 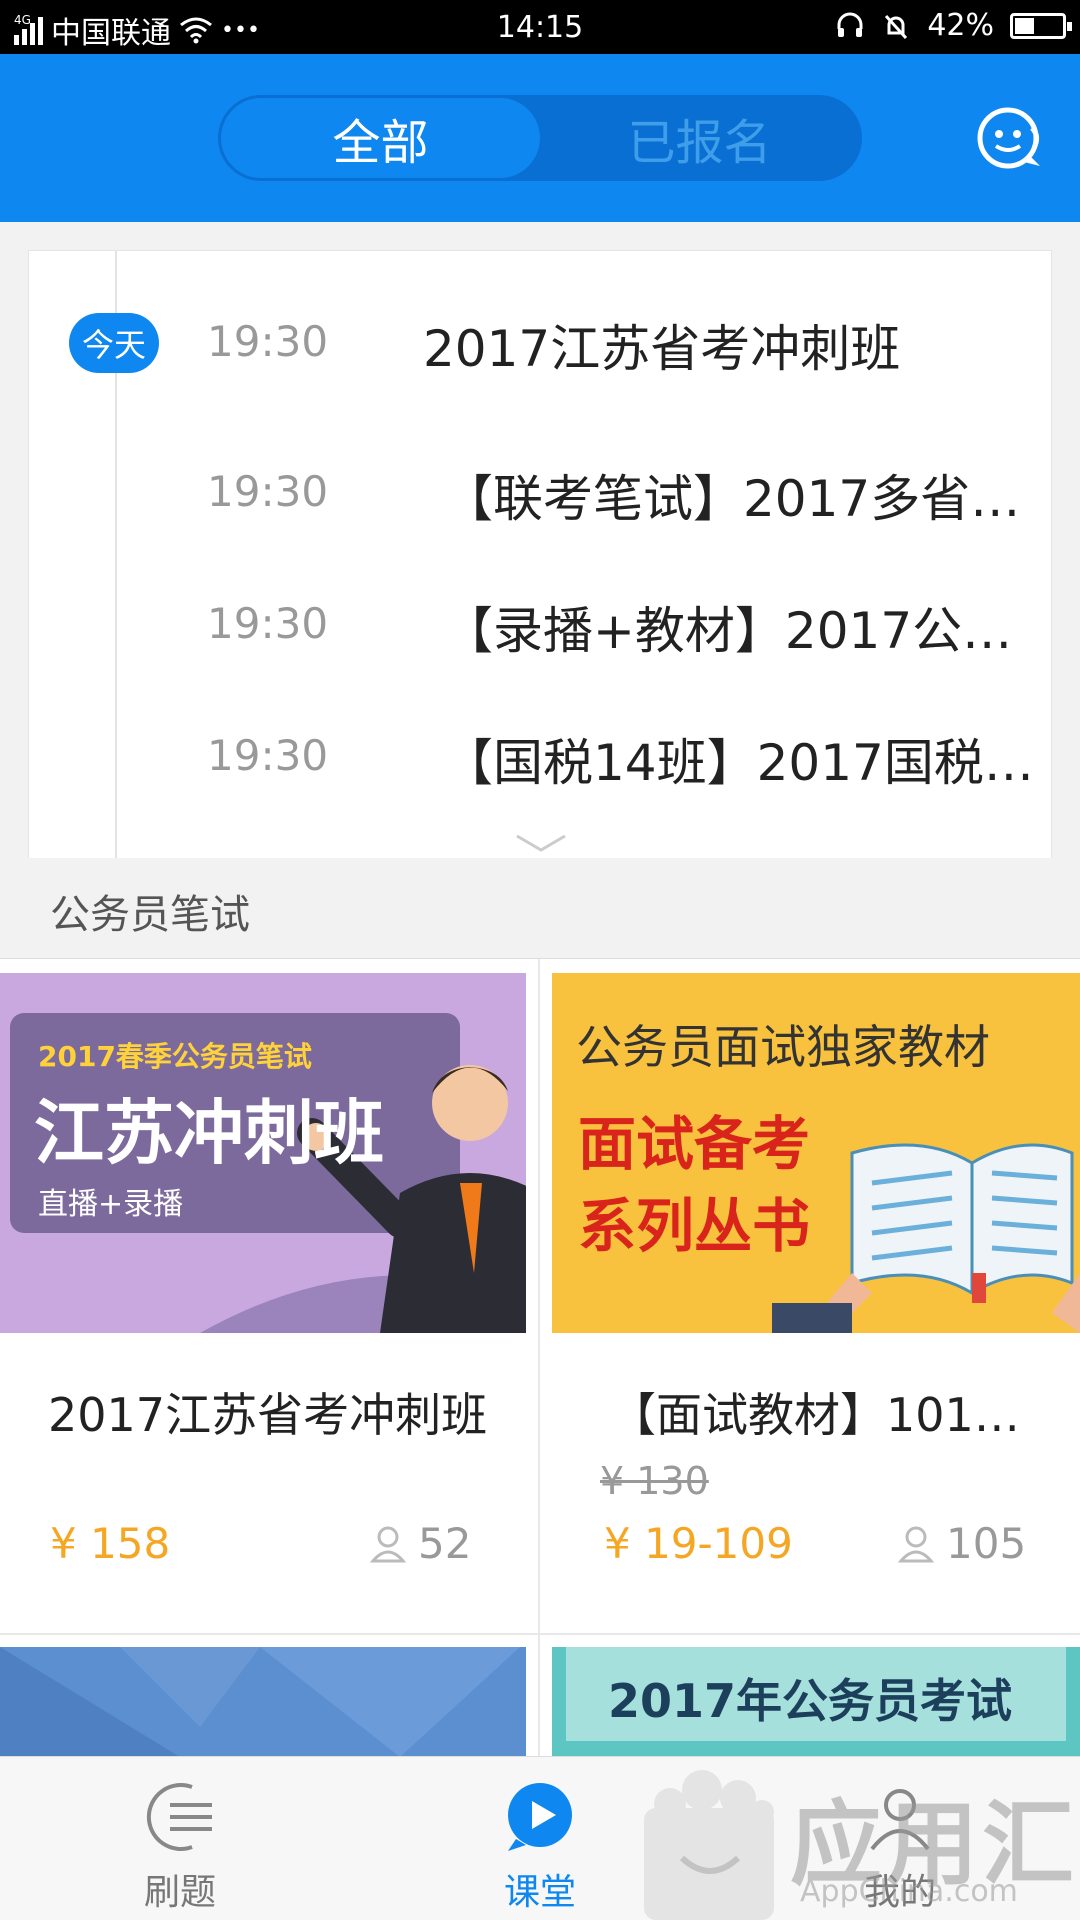 What do you see at coordinates (850, 24) in the screenshot?
I see `headset-icon` at bounding box center [850, 24].